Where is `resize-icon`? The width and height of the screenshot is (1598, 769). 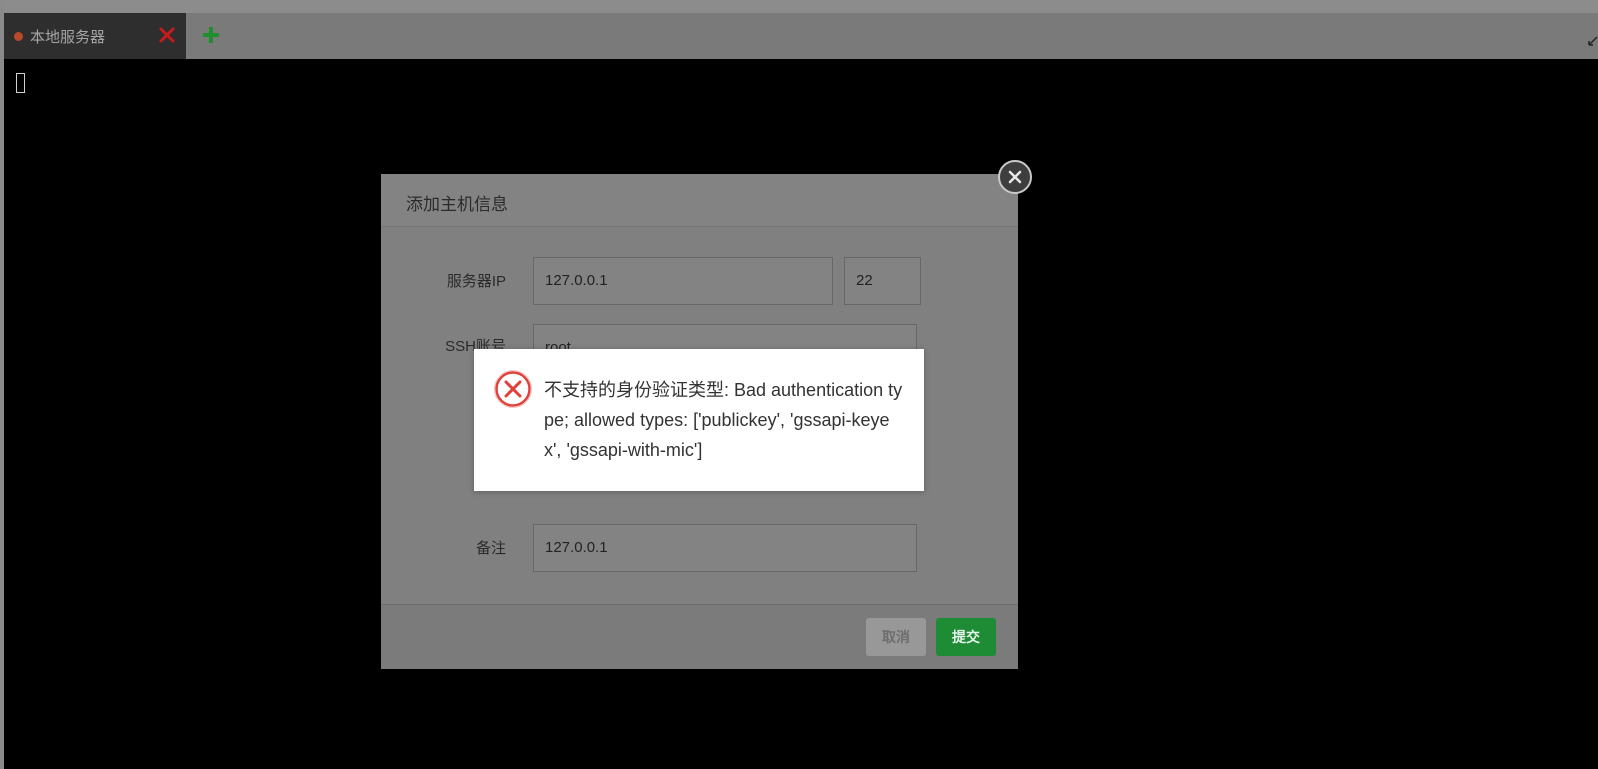
resize-icon is located at coordinates (1593, 39).